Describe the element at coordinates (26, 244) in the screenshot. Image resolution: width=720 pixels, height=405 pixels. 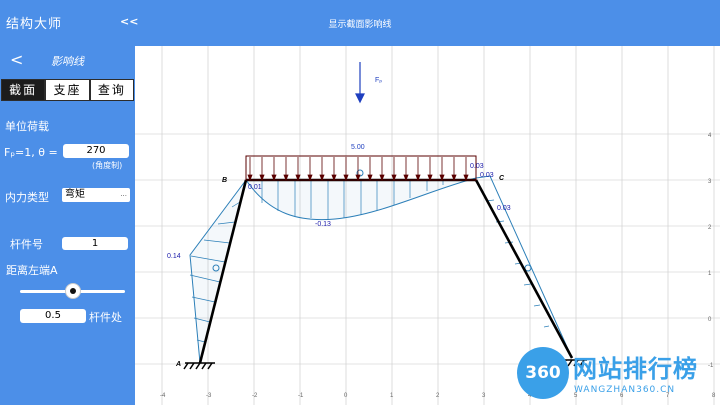
I see `member-label: 杆件号` at that location.